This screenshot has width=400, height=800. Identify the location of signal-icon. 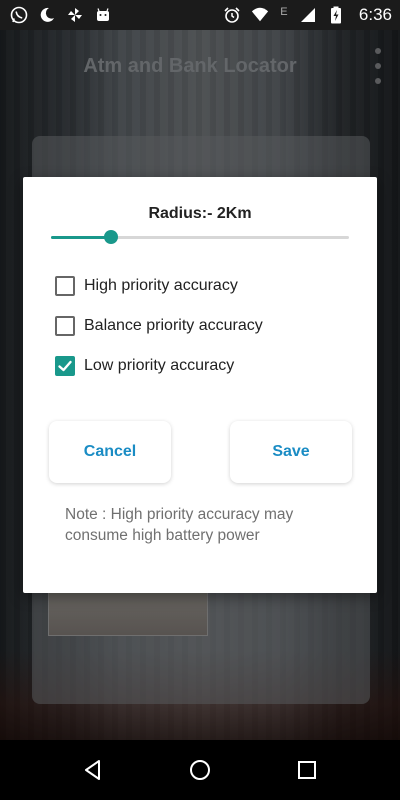
(308, 15).